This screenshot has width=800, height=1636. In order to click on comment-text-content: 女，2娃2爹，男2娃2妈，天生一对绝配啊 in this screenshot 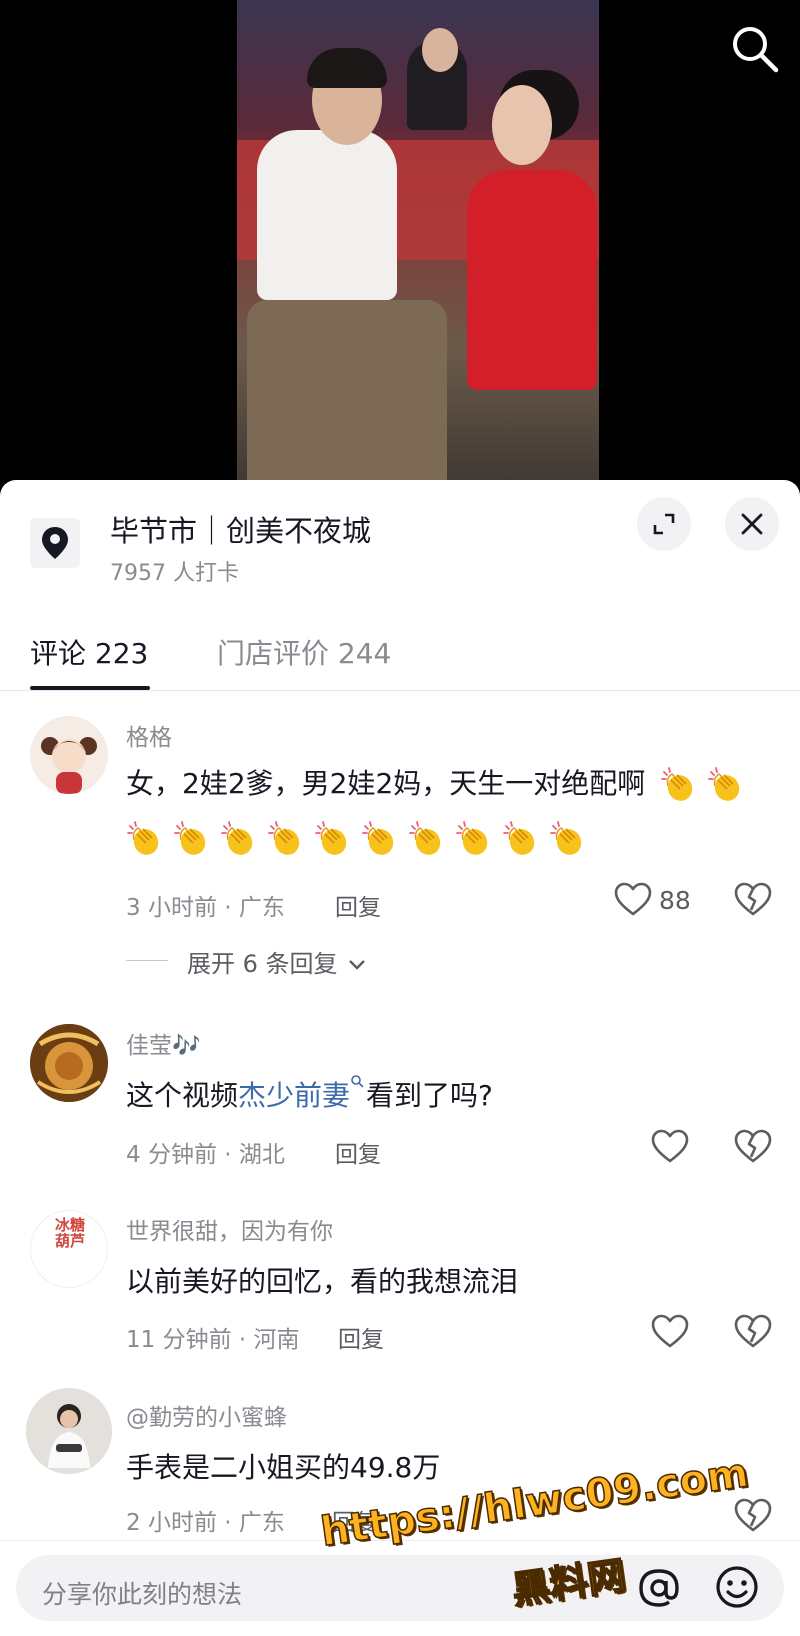, I will do `click(386, 783)`.